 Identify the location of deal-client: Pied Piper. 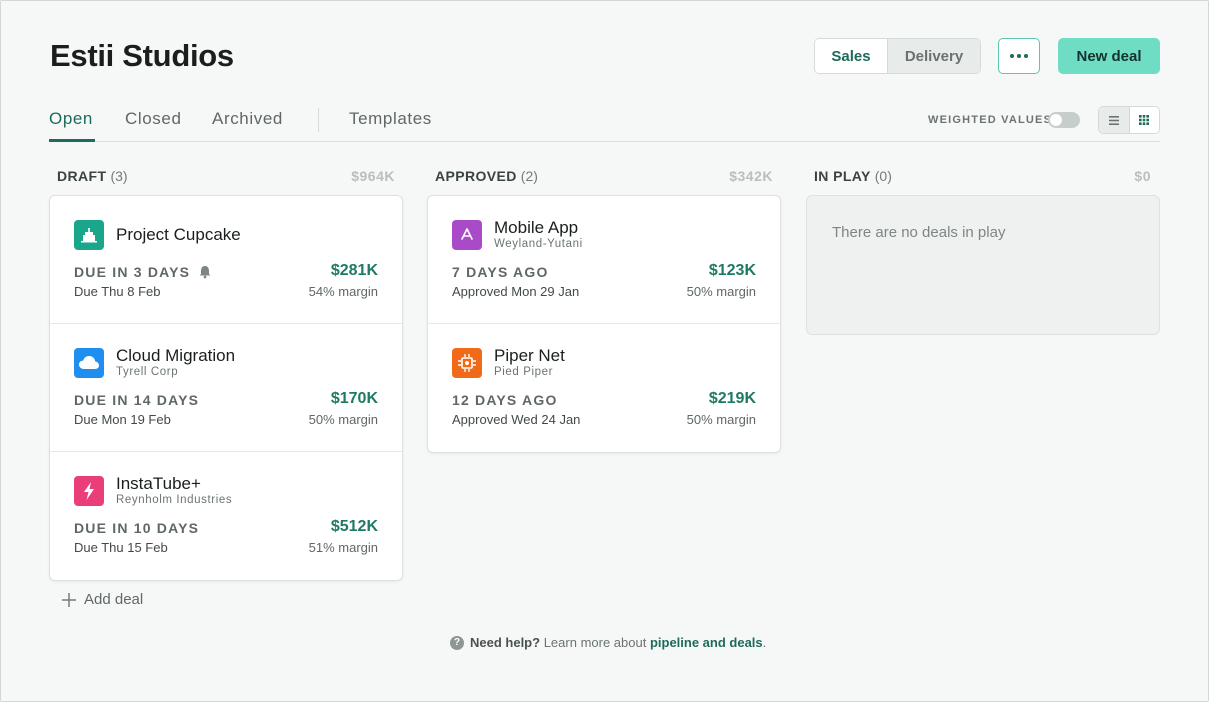
(524, 372).